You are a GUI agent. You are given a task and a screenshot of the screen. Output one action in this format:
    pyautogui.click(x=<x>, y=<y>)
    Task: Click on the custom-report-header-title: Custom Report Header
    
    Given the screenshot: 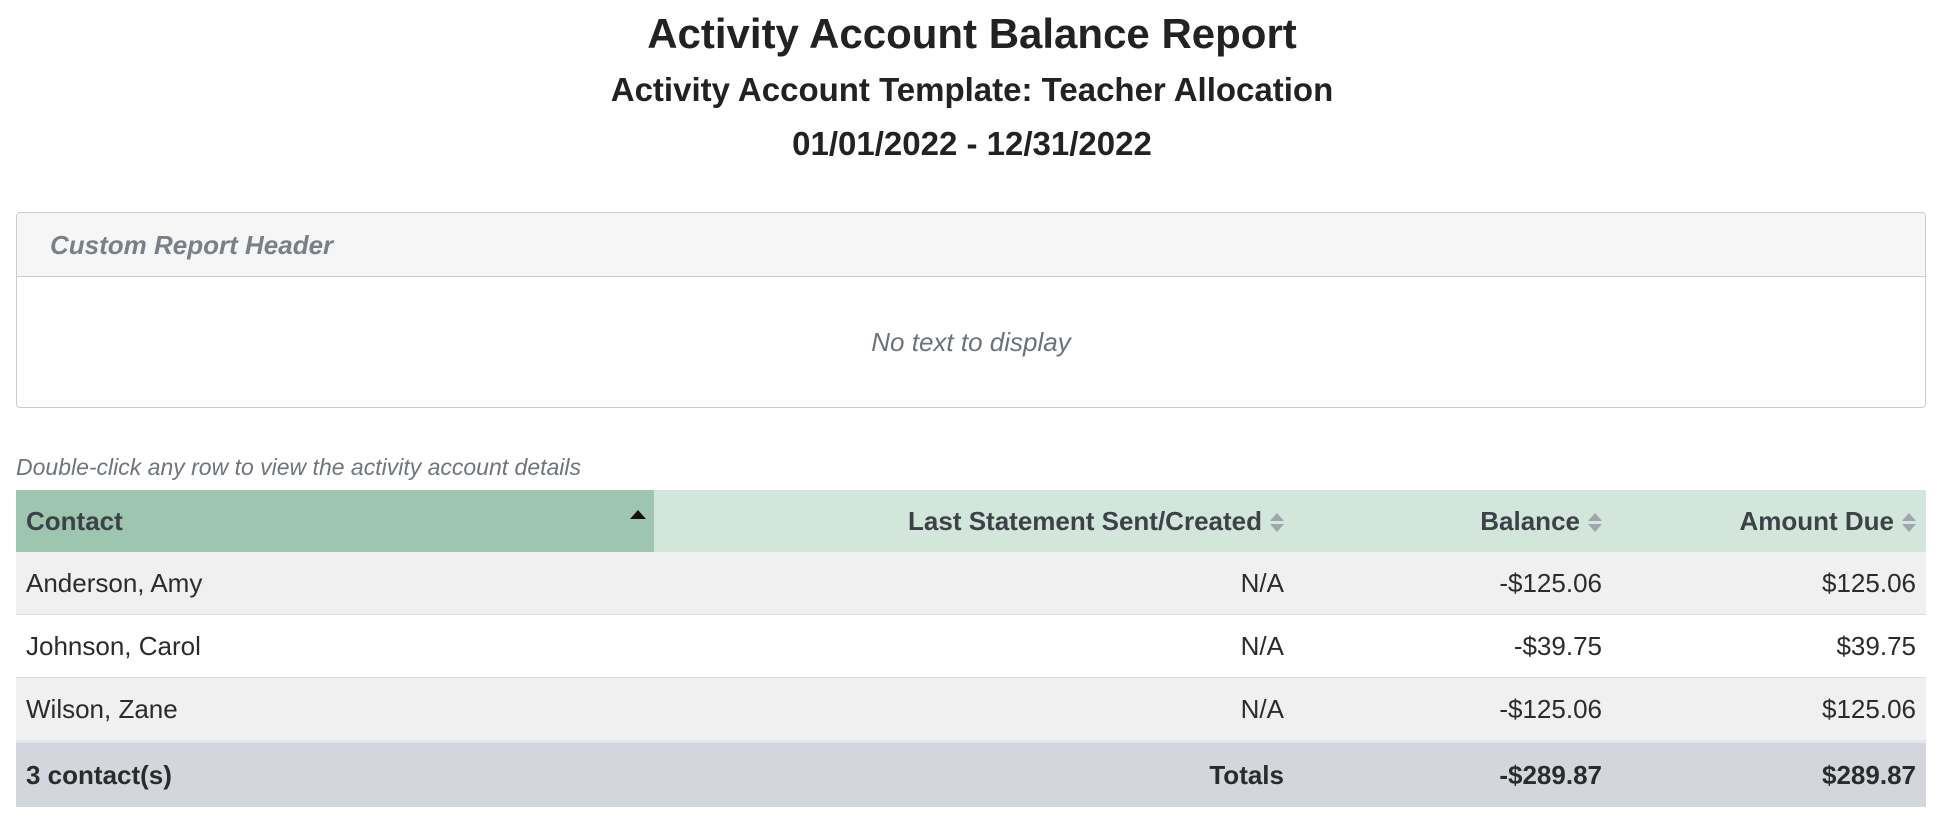 What is the action you would take?
    pyautogui.click(x=971, y=245)
    